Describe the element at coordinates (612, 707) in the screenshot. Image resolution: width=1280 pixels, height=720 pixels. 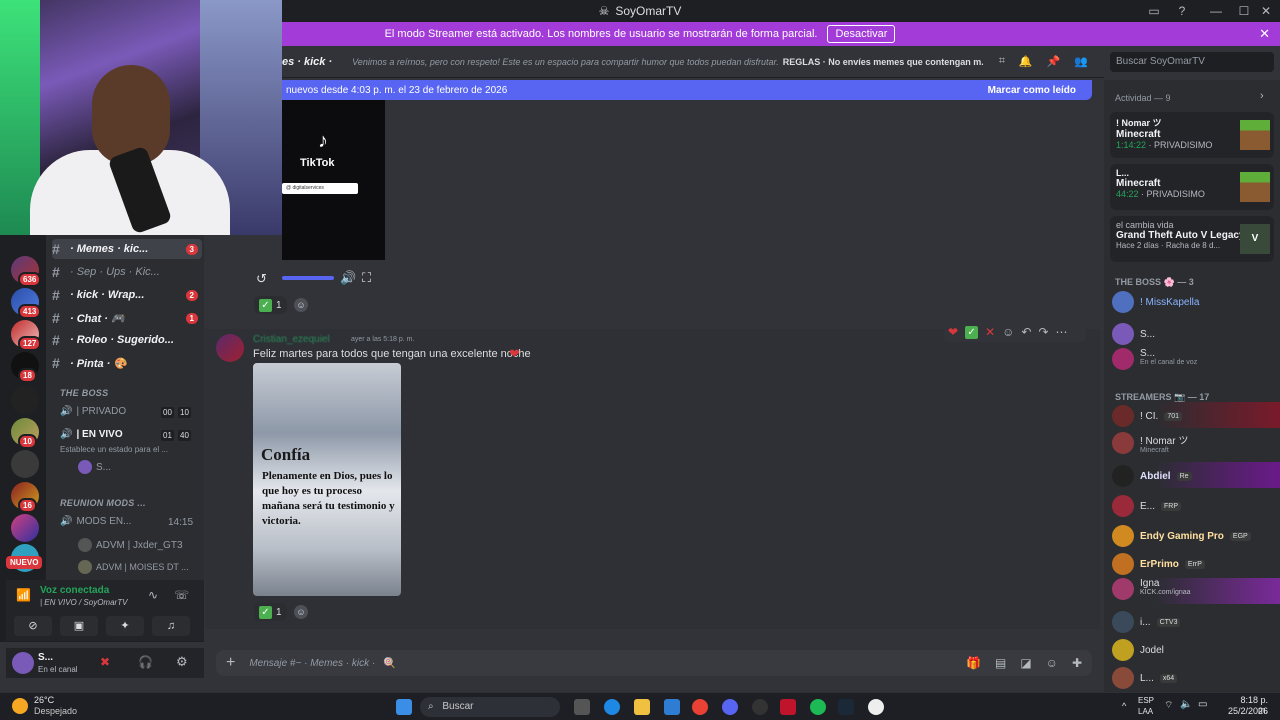
I see `edge-icon` at that location.